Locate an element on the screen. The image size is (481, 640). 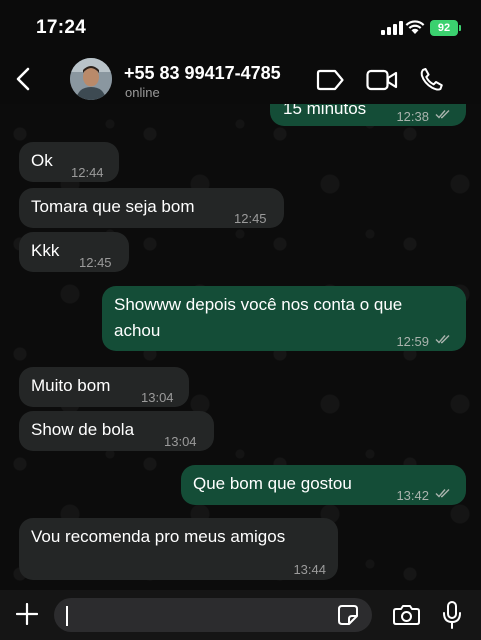
message-text-line-1: Showww depois você nos conta o que is located at coordinates (258, 304).